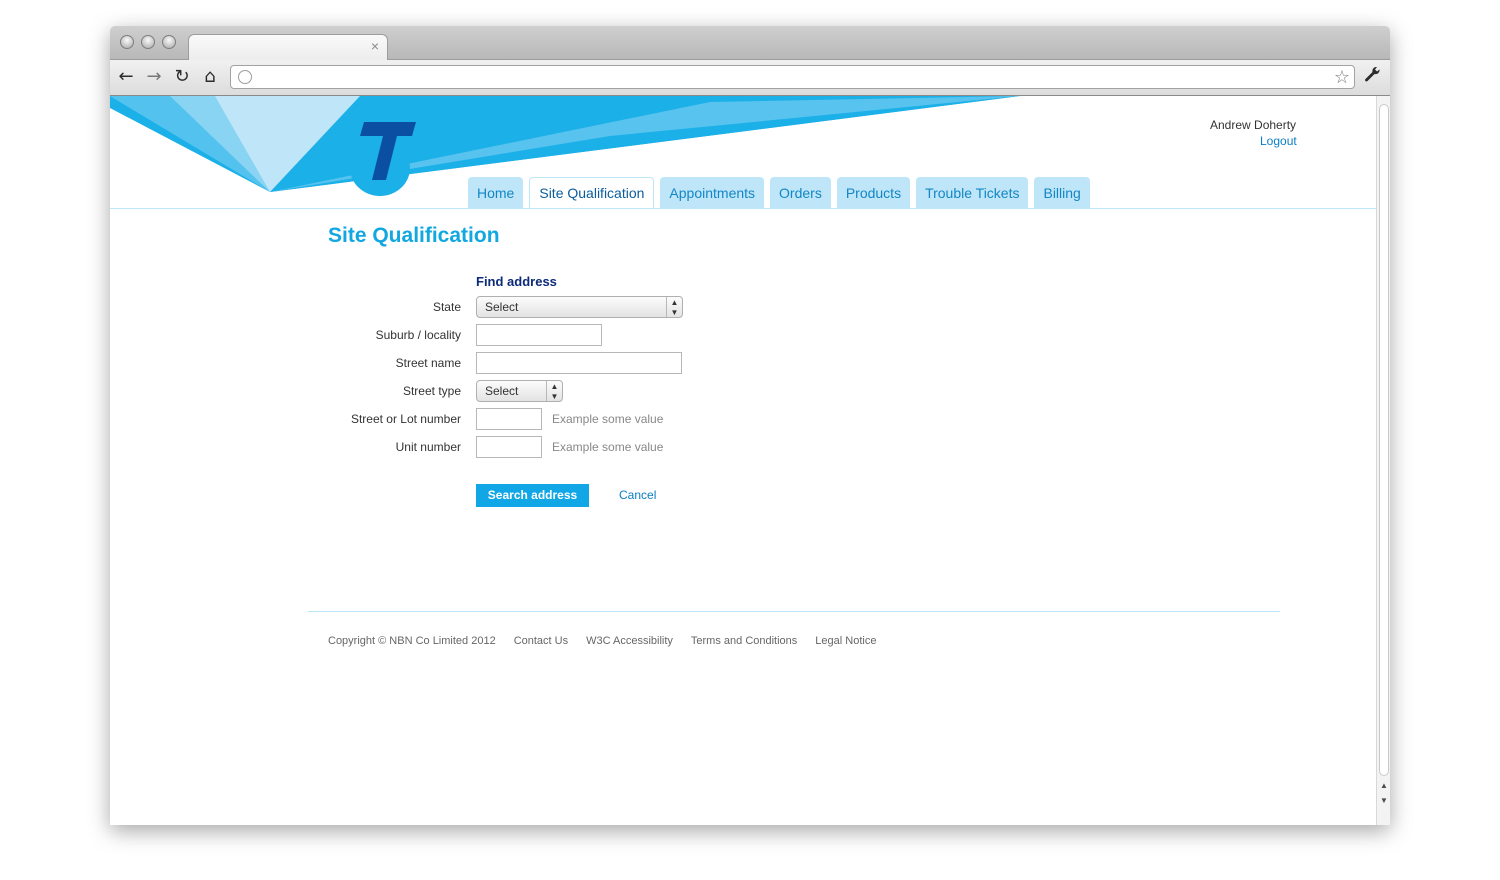  Describe the element at coordinates (712, 193) in the screenshot. I see `tab-appointments: Appointments` at that location.